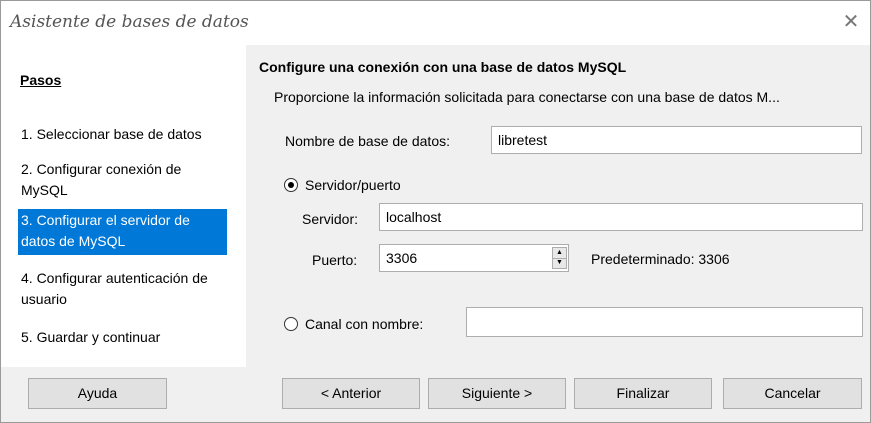 The image size is (871, 423). What do you see at coordinates (621, 217) in the screenshot?
I see `server-input: localhost` at bounding box center [621, 217].